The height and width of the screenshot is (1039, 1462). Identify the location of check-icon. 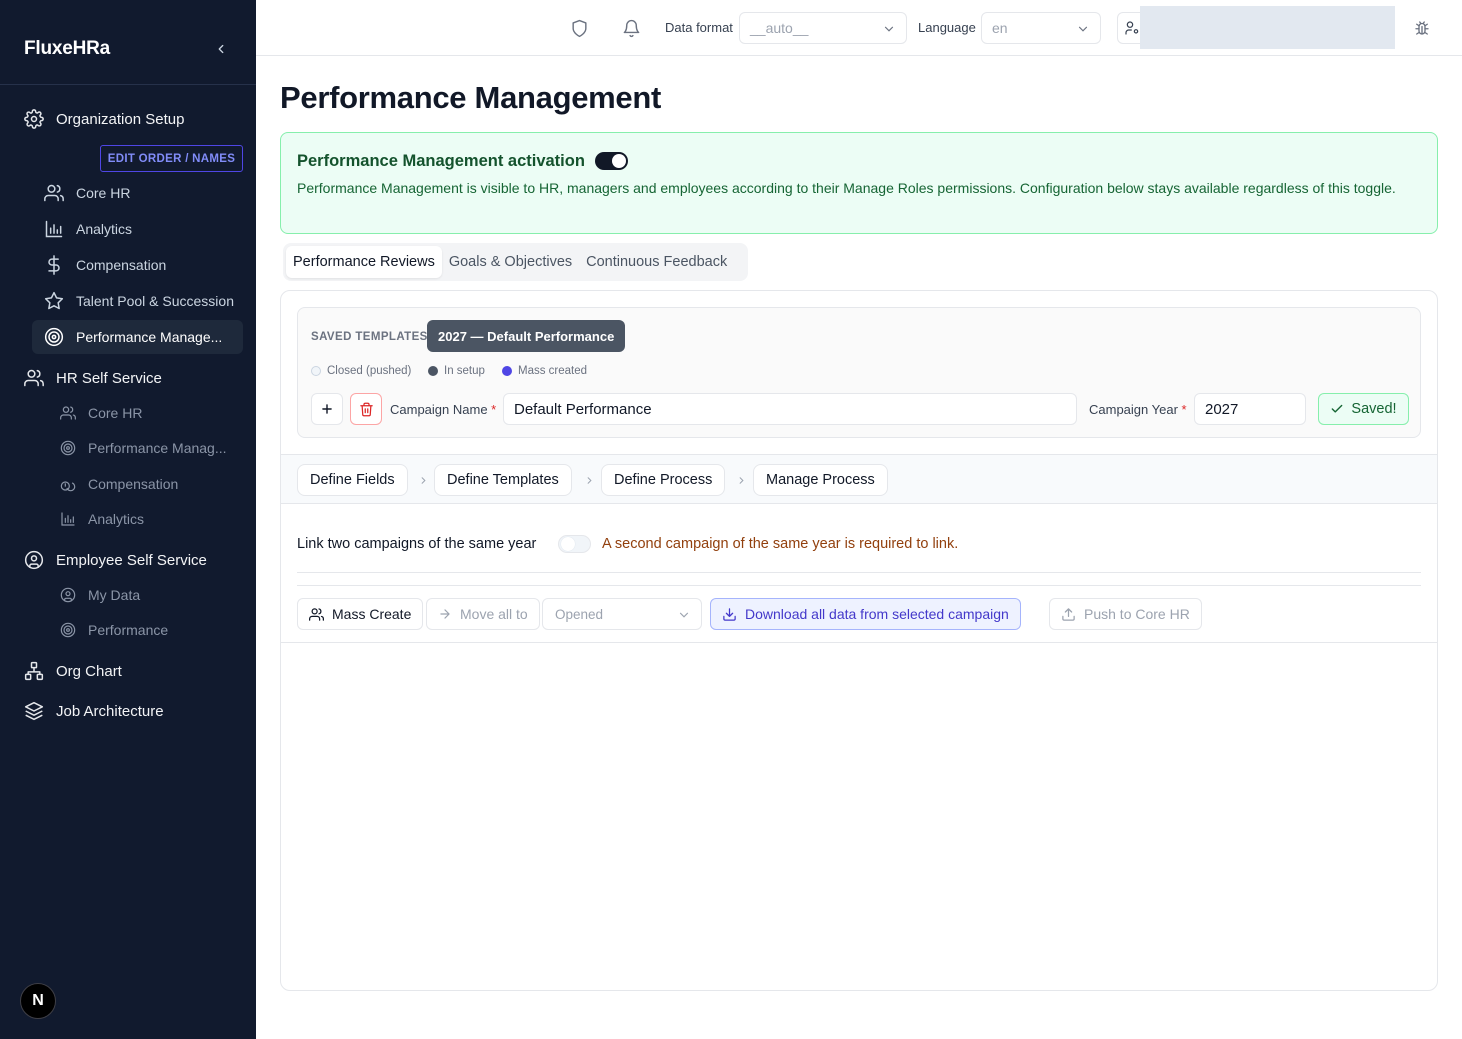
(1337, 408).